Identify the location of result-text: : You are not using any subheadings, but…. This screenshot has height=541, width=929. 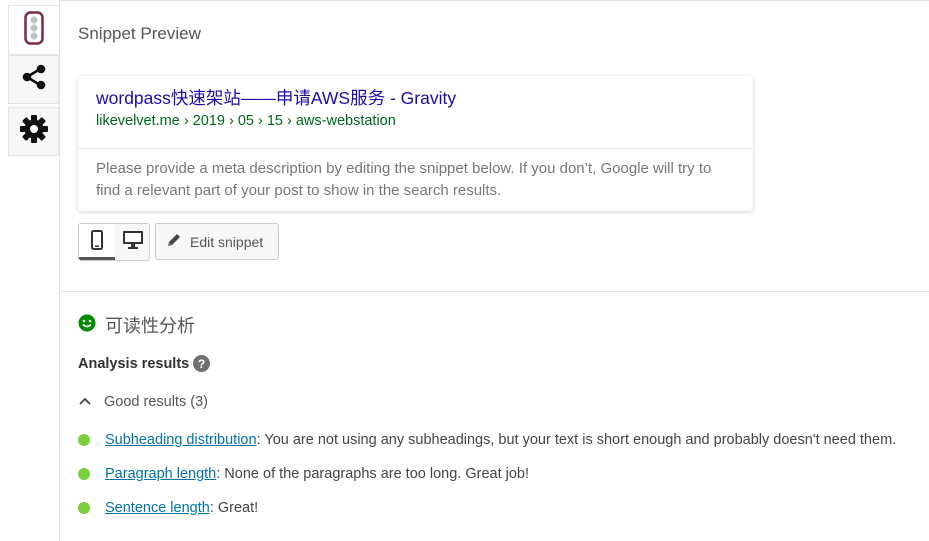
(576, 440).